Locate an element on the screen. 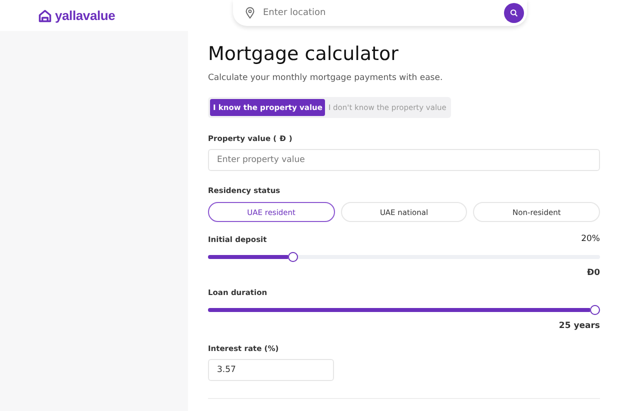 The image size is (619, 411). deposit-slider is located at coordinates (404, 257).